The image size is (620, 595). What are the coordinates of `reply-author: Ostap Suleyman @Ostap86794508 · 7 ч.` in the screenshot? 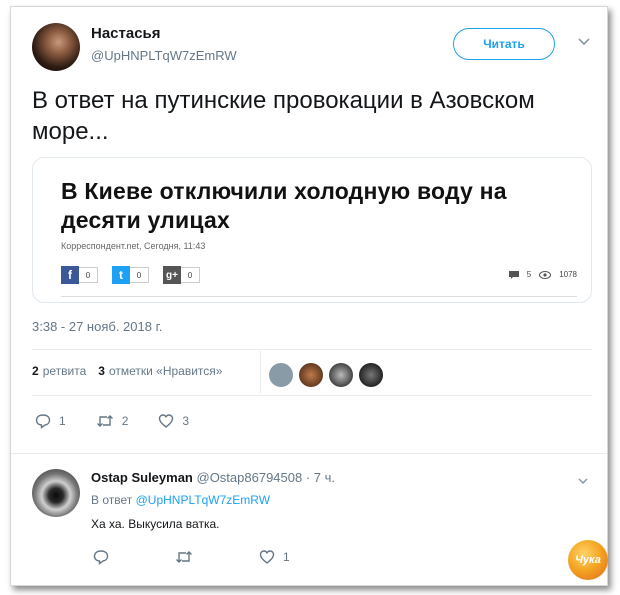 It's located at (213, 477).